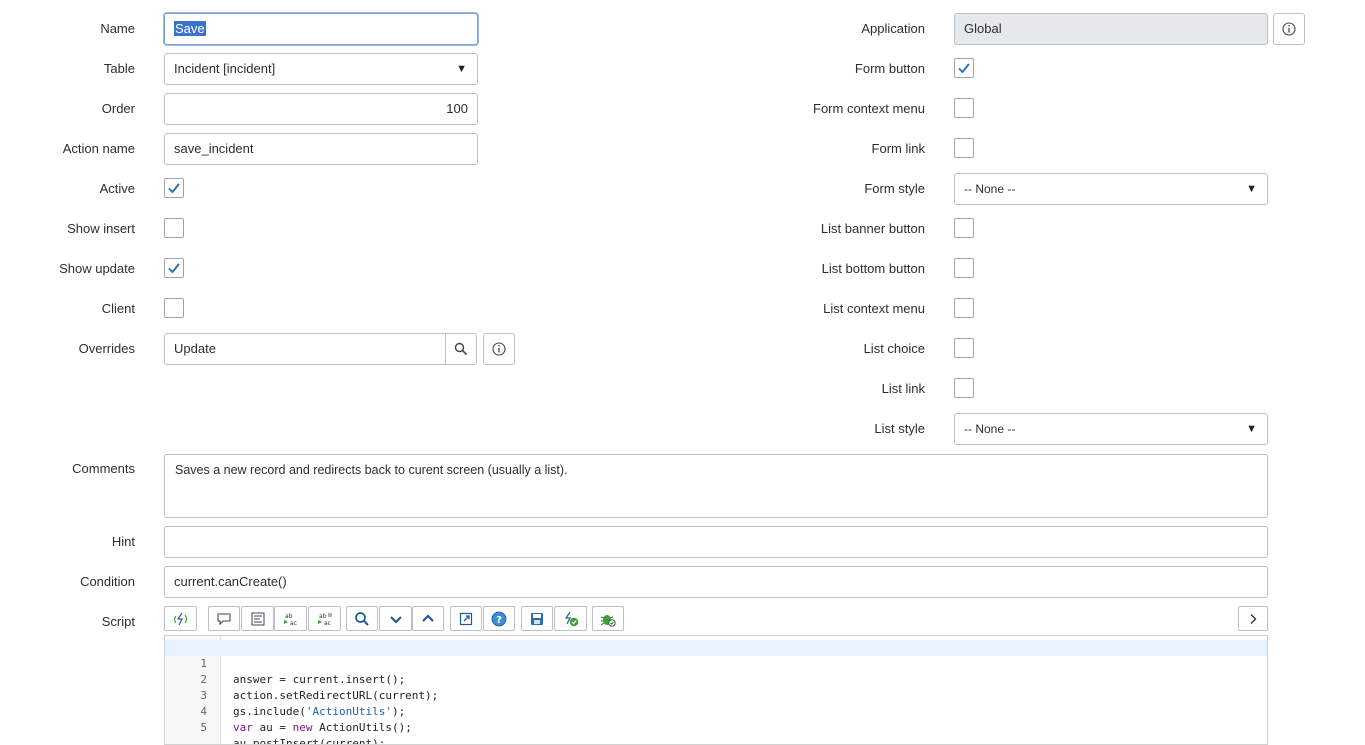 This screenshot has height=745, width=1365. I want to click on name-input-value: Save, so click(190, 28).